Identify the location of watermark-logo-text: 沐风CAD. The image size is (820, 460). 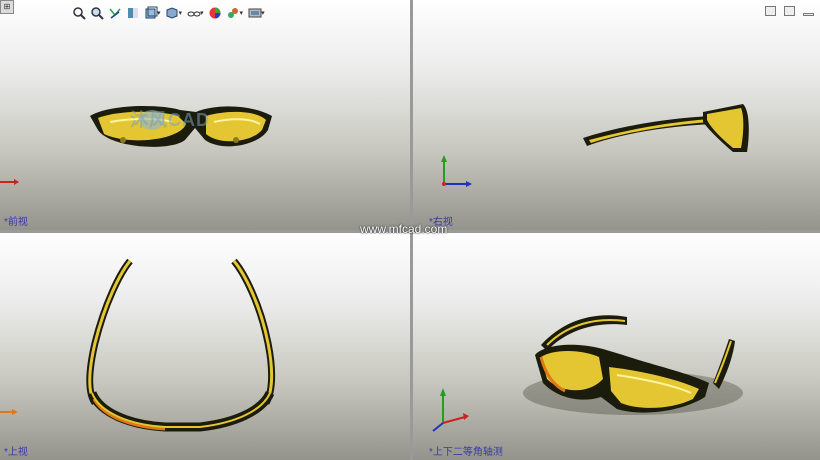
(170, 120).